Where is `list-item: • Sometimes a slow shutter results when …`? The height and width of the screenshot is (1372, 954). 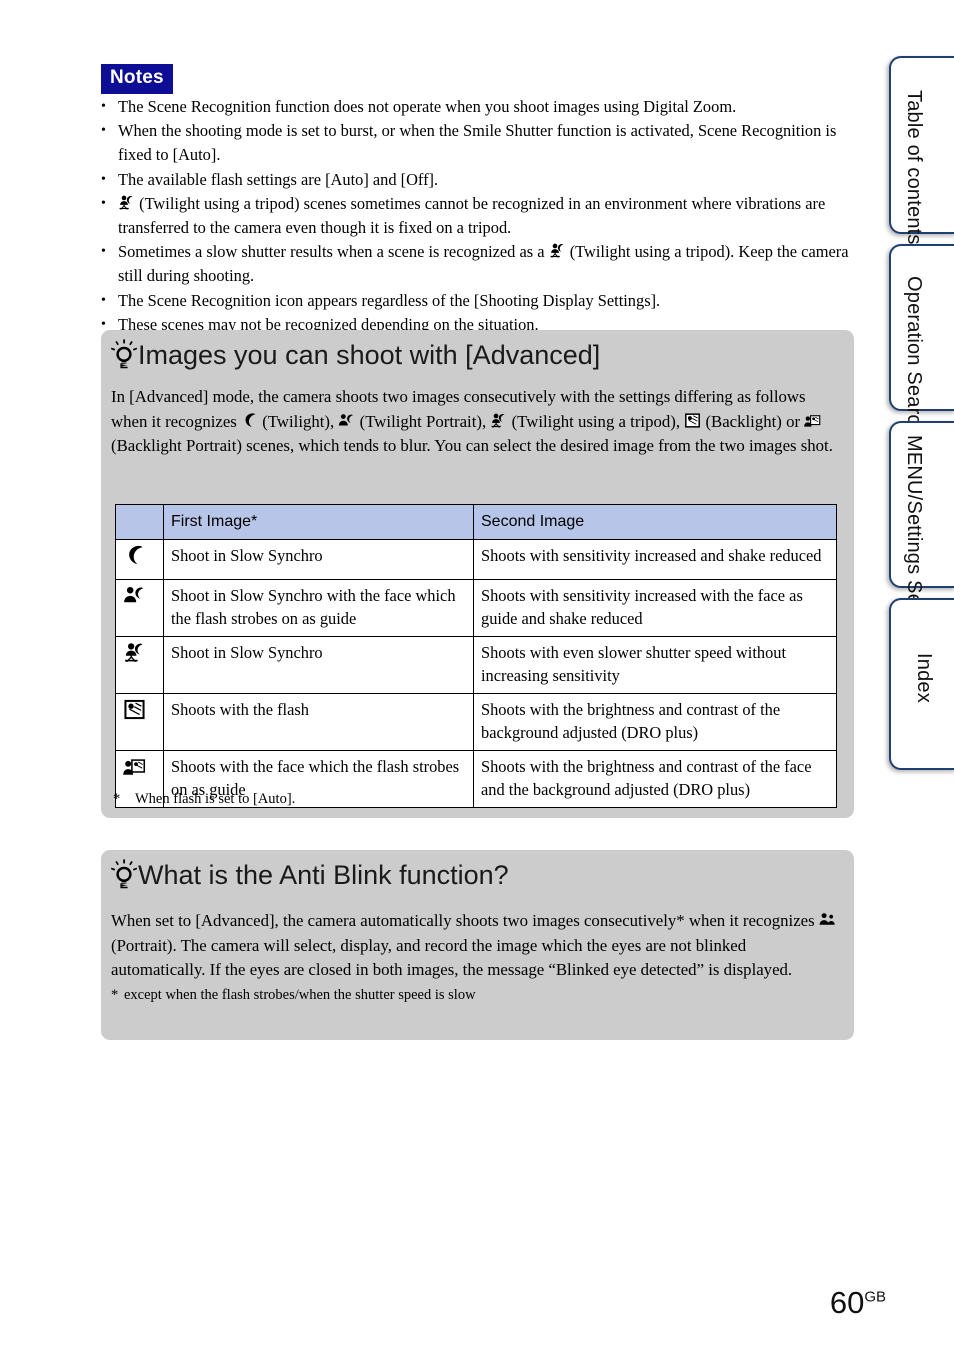
list-item: • Sometimes a slow shutter results when … is located at coordinates (477, 264).